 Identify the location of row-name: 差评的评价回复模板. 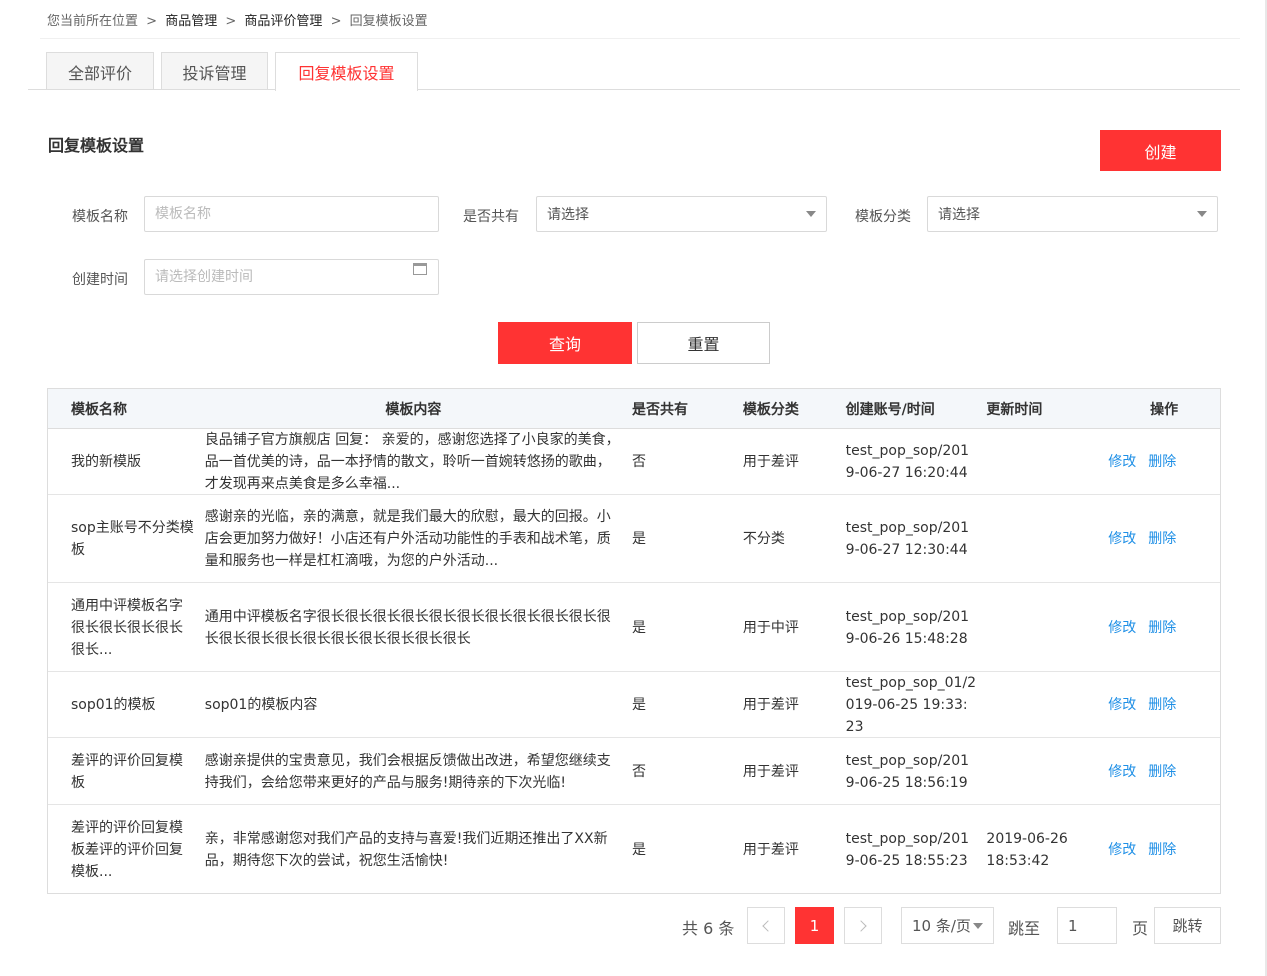
(127, 771).